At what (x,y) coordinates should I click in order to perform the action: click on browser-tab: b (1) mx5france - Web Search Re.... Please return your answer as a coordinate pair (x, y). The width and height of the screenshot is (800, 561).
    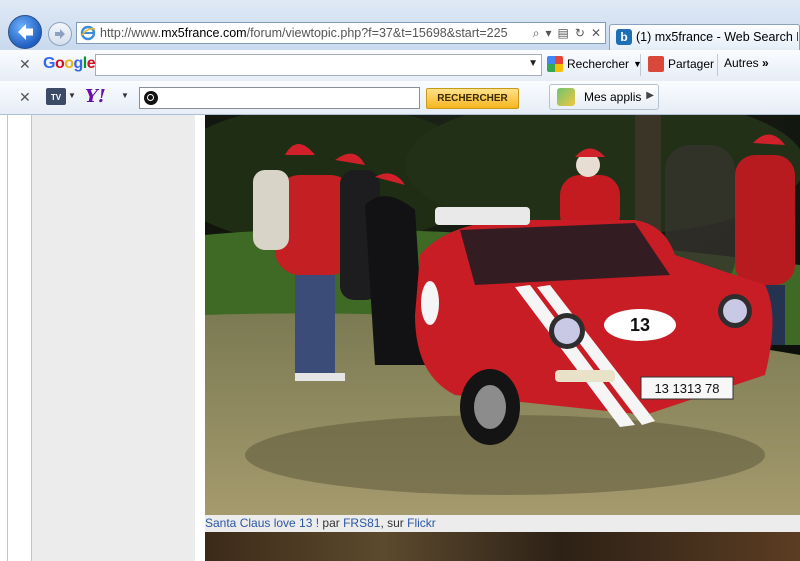
    Looking at the image, I should click on (704, 37).